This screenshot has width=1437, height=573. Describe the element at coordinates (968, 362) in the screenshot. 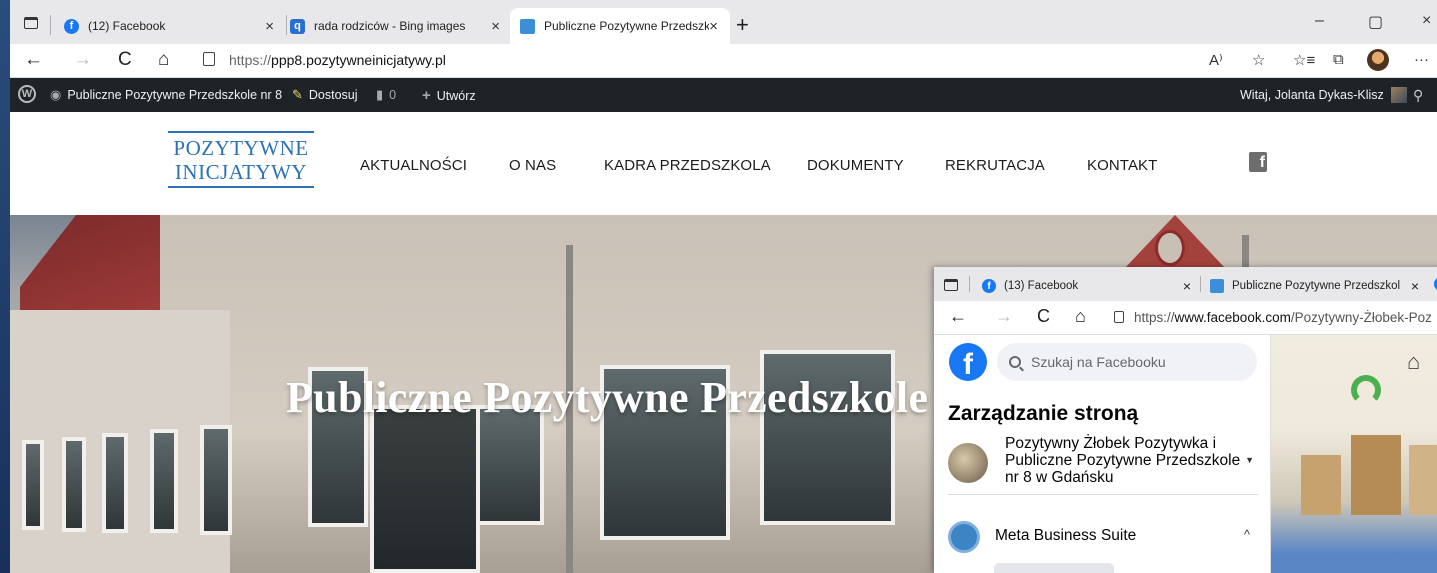

I see `facebook-logo-icon: f` at that location.